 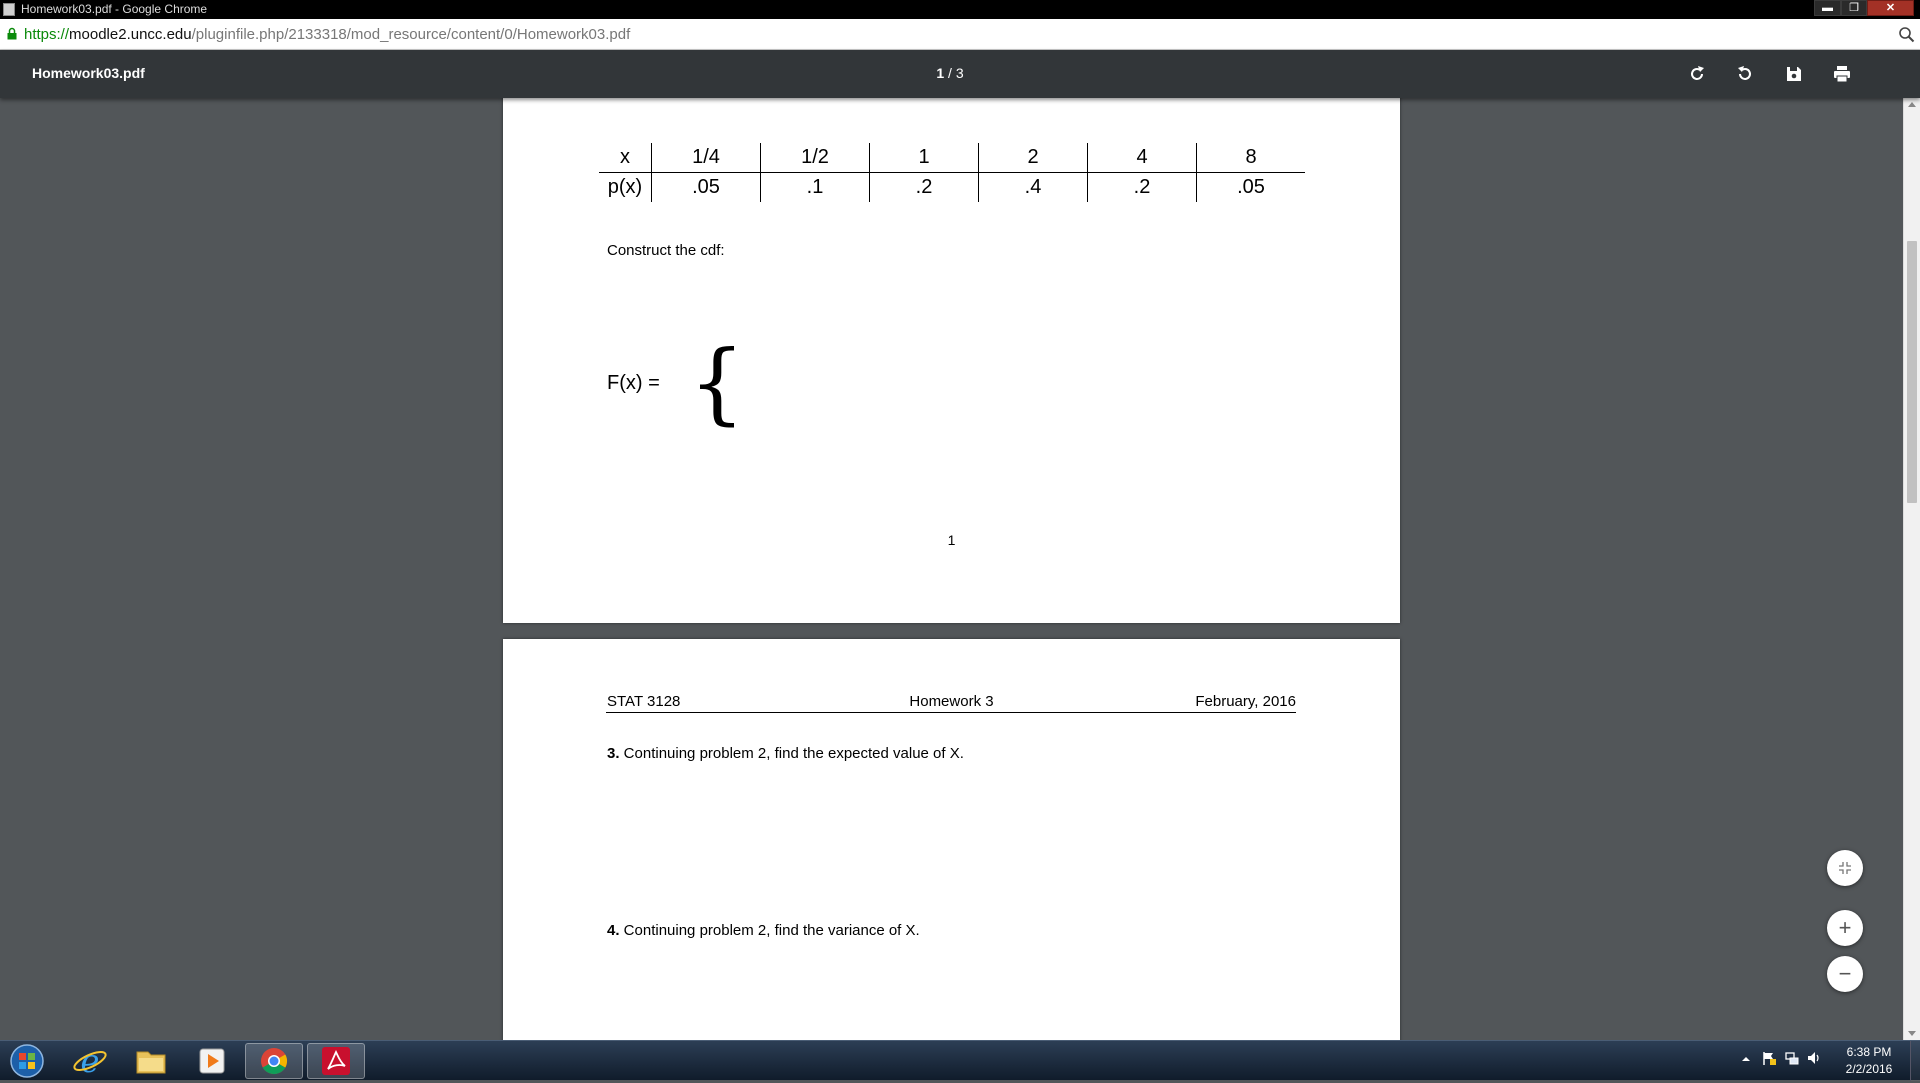 I want to click on x-cell: 2, so click(x=1033, y=158).